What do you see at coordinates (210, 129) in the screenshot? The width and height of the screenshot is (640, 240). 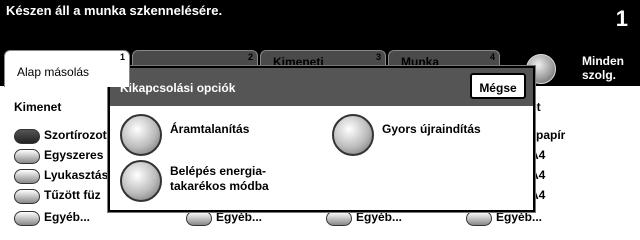 I see `power-off-label: Áramtalanítás` at bounding box center [210, 129].